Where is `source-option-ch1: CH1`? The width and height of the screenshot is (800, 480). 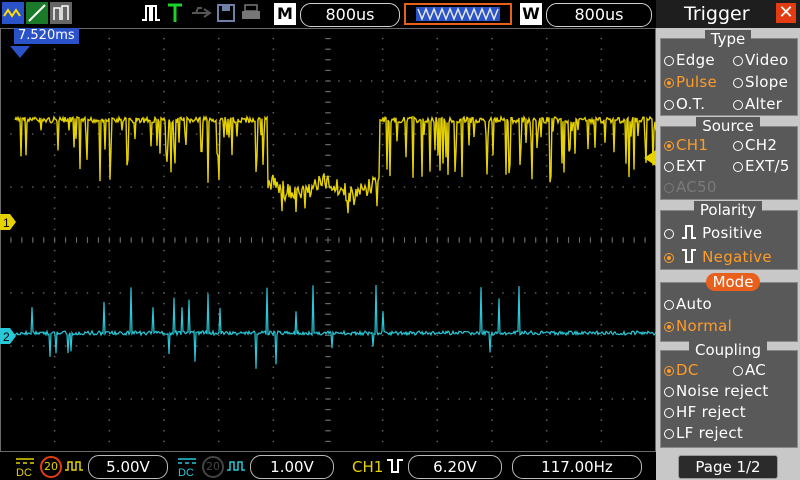 source-option-ch1: CH1 is located at coordinates (686, 145).